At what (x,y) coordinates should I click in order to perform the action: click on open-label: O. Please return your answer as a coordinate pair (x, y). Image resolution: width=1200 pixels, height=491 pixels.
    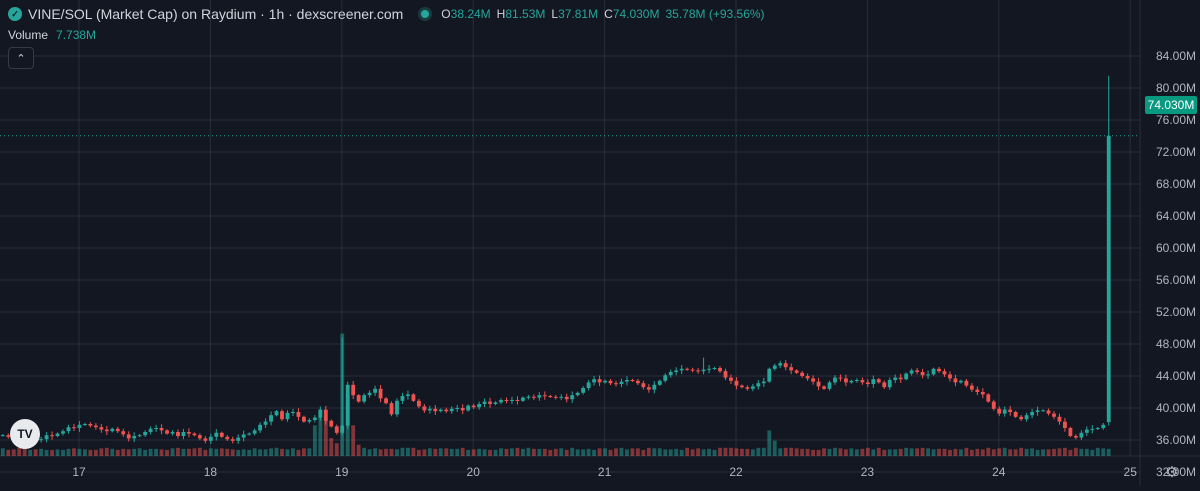
    Looking at the image, I should click on (446, 14).